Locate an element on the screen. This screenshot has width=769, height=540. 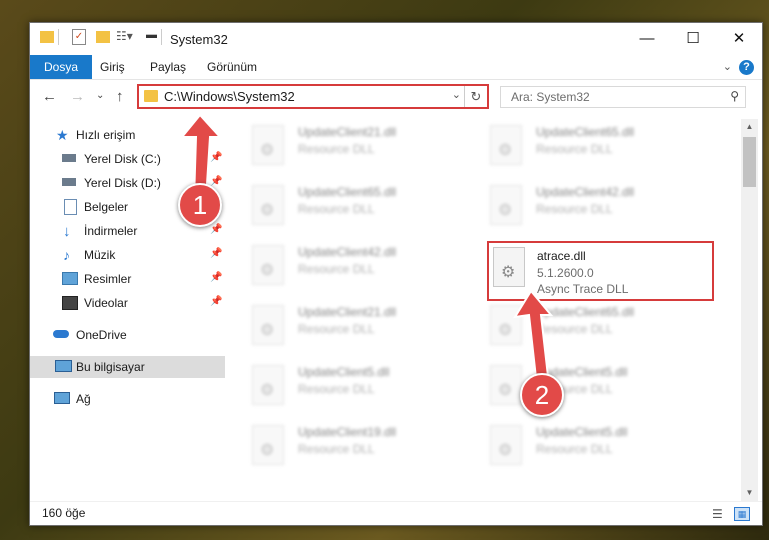
nav-item-this-pc: Bu bilgisayar is located at coordinates (127, 367).